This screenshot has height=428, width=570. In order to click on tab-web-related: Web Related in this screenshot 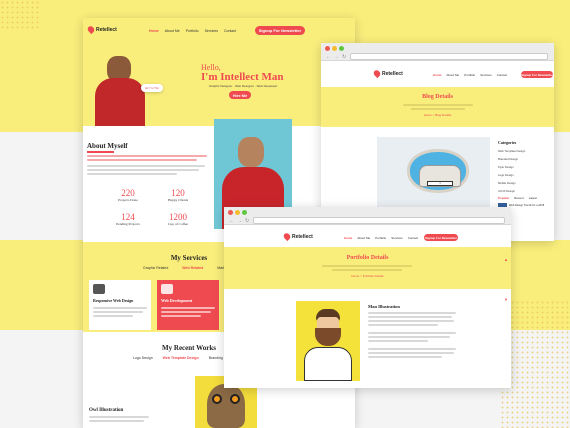, I will do `click(192, 268)`.